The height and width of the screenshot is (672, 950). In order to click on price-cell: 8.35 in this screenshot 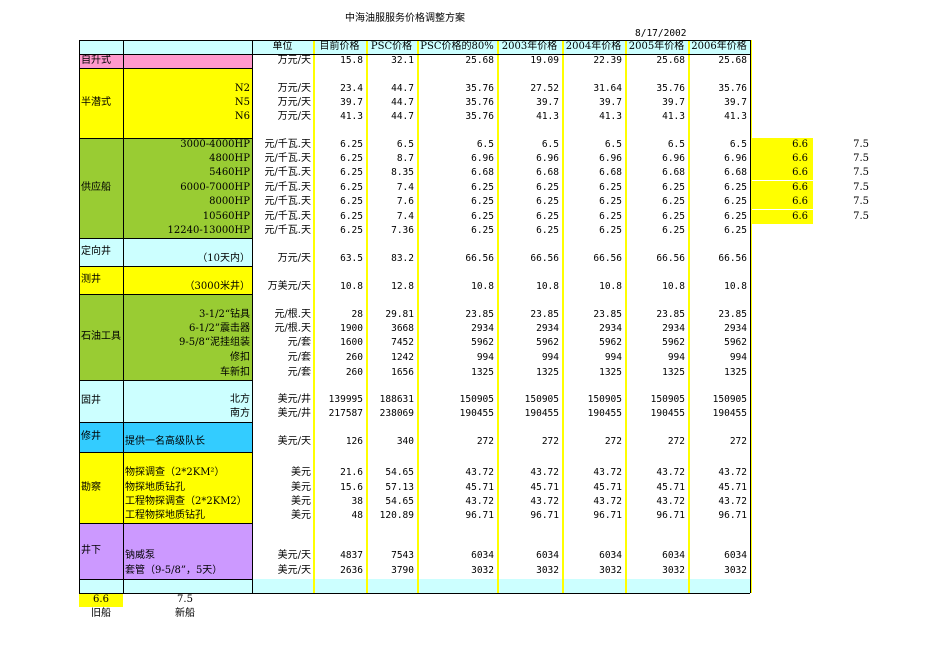, I will do `click(402, 172)`.